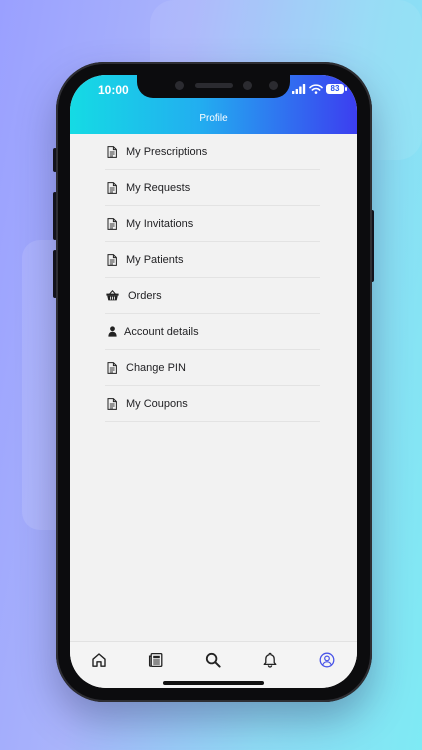  What do you see at coordinates (212, 368) in the screenshot?
I see `menu-item-change-pin: Change PIN` at bounding box center [212, 368].